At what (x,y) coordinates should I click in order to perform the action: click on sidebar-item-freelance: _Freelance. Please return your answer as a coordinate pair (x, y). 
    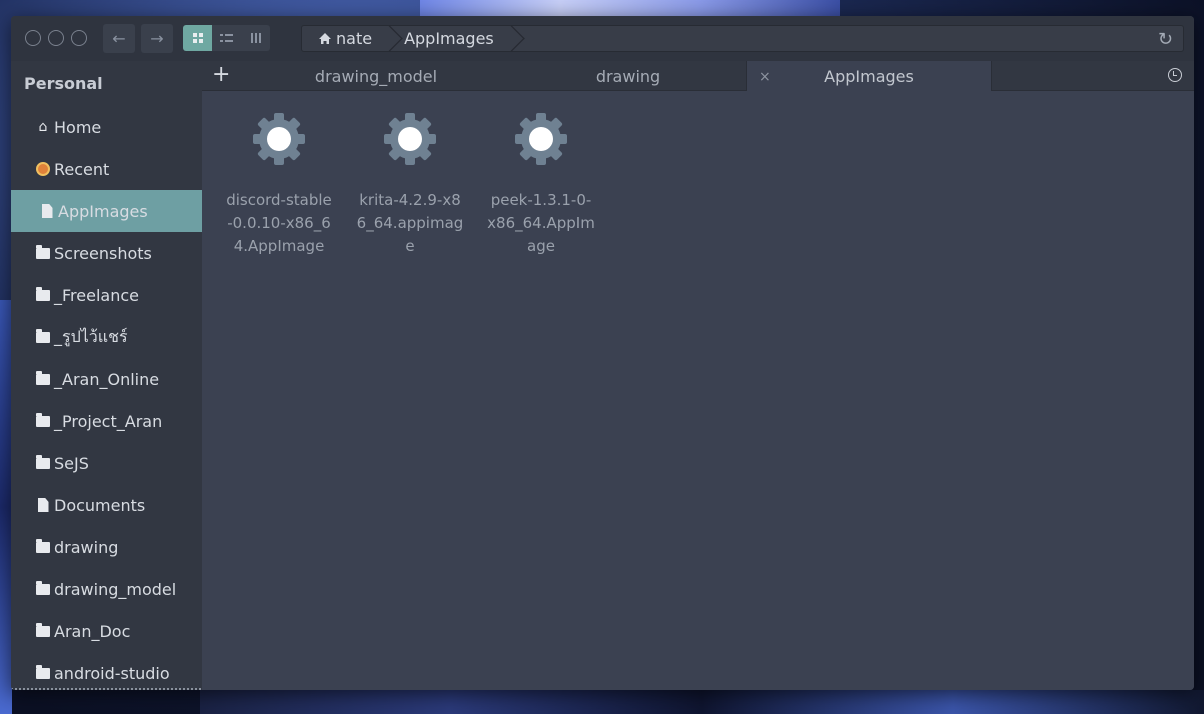
    Looking at the image, I should click on (106, 295).